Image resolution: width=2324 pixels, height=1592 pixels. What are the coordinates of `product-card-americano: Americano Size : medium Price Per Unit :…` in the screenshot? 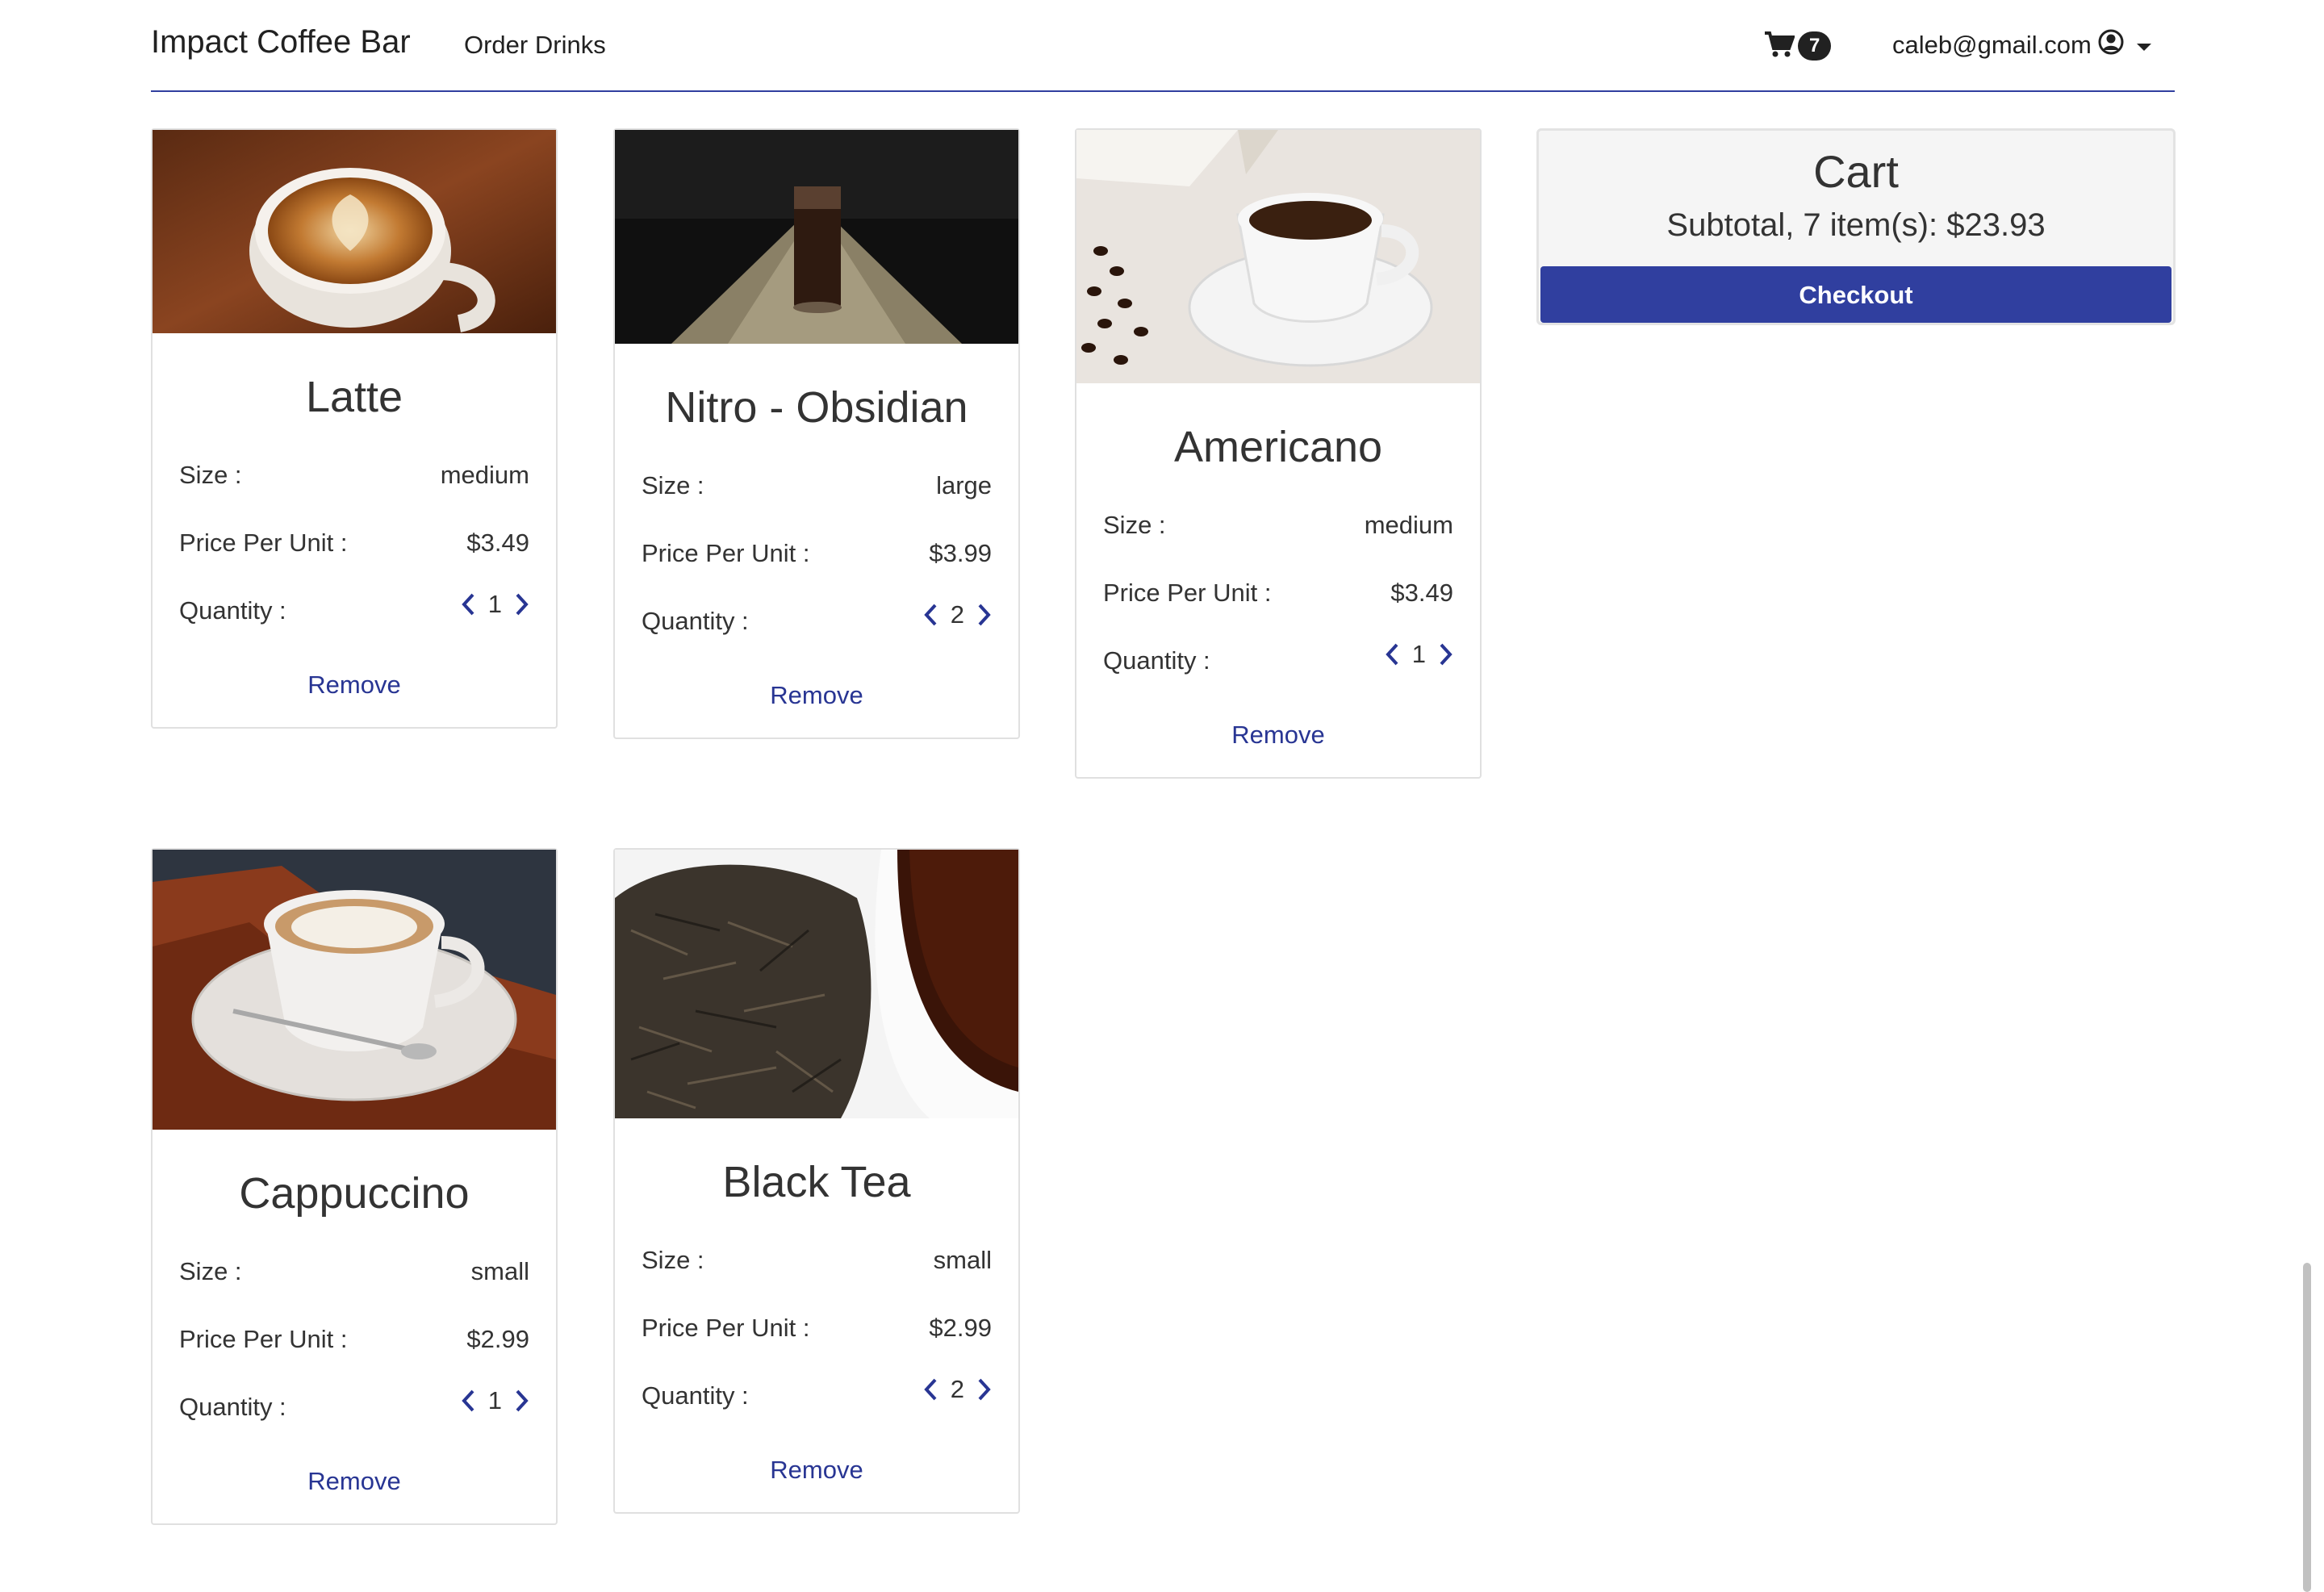 It's located at (1278, 453).